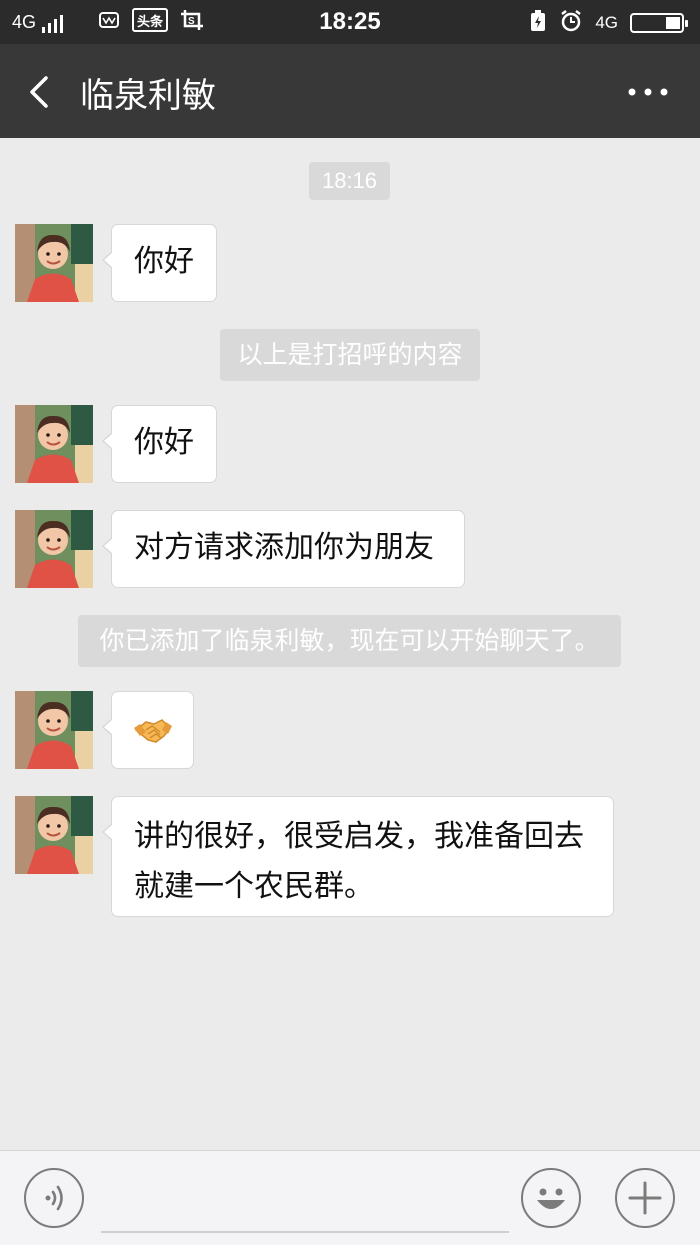 This screenshot has height=1245, width=700. I want to click on alarm-icon, so click(571, 23).